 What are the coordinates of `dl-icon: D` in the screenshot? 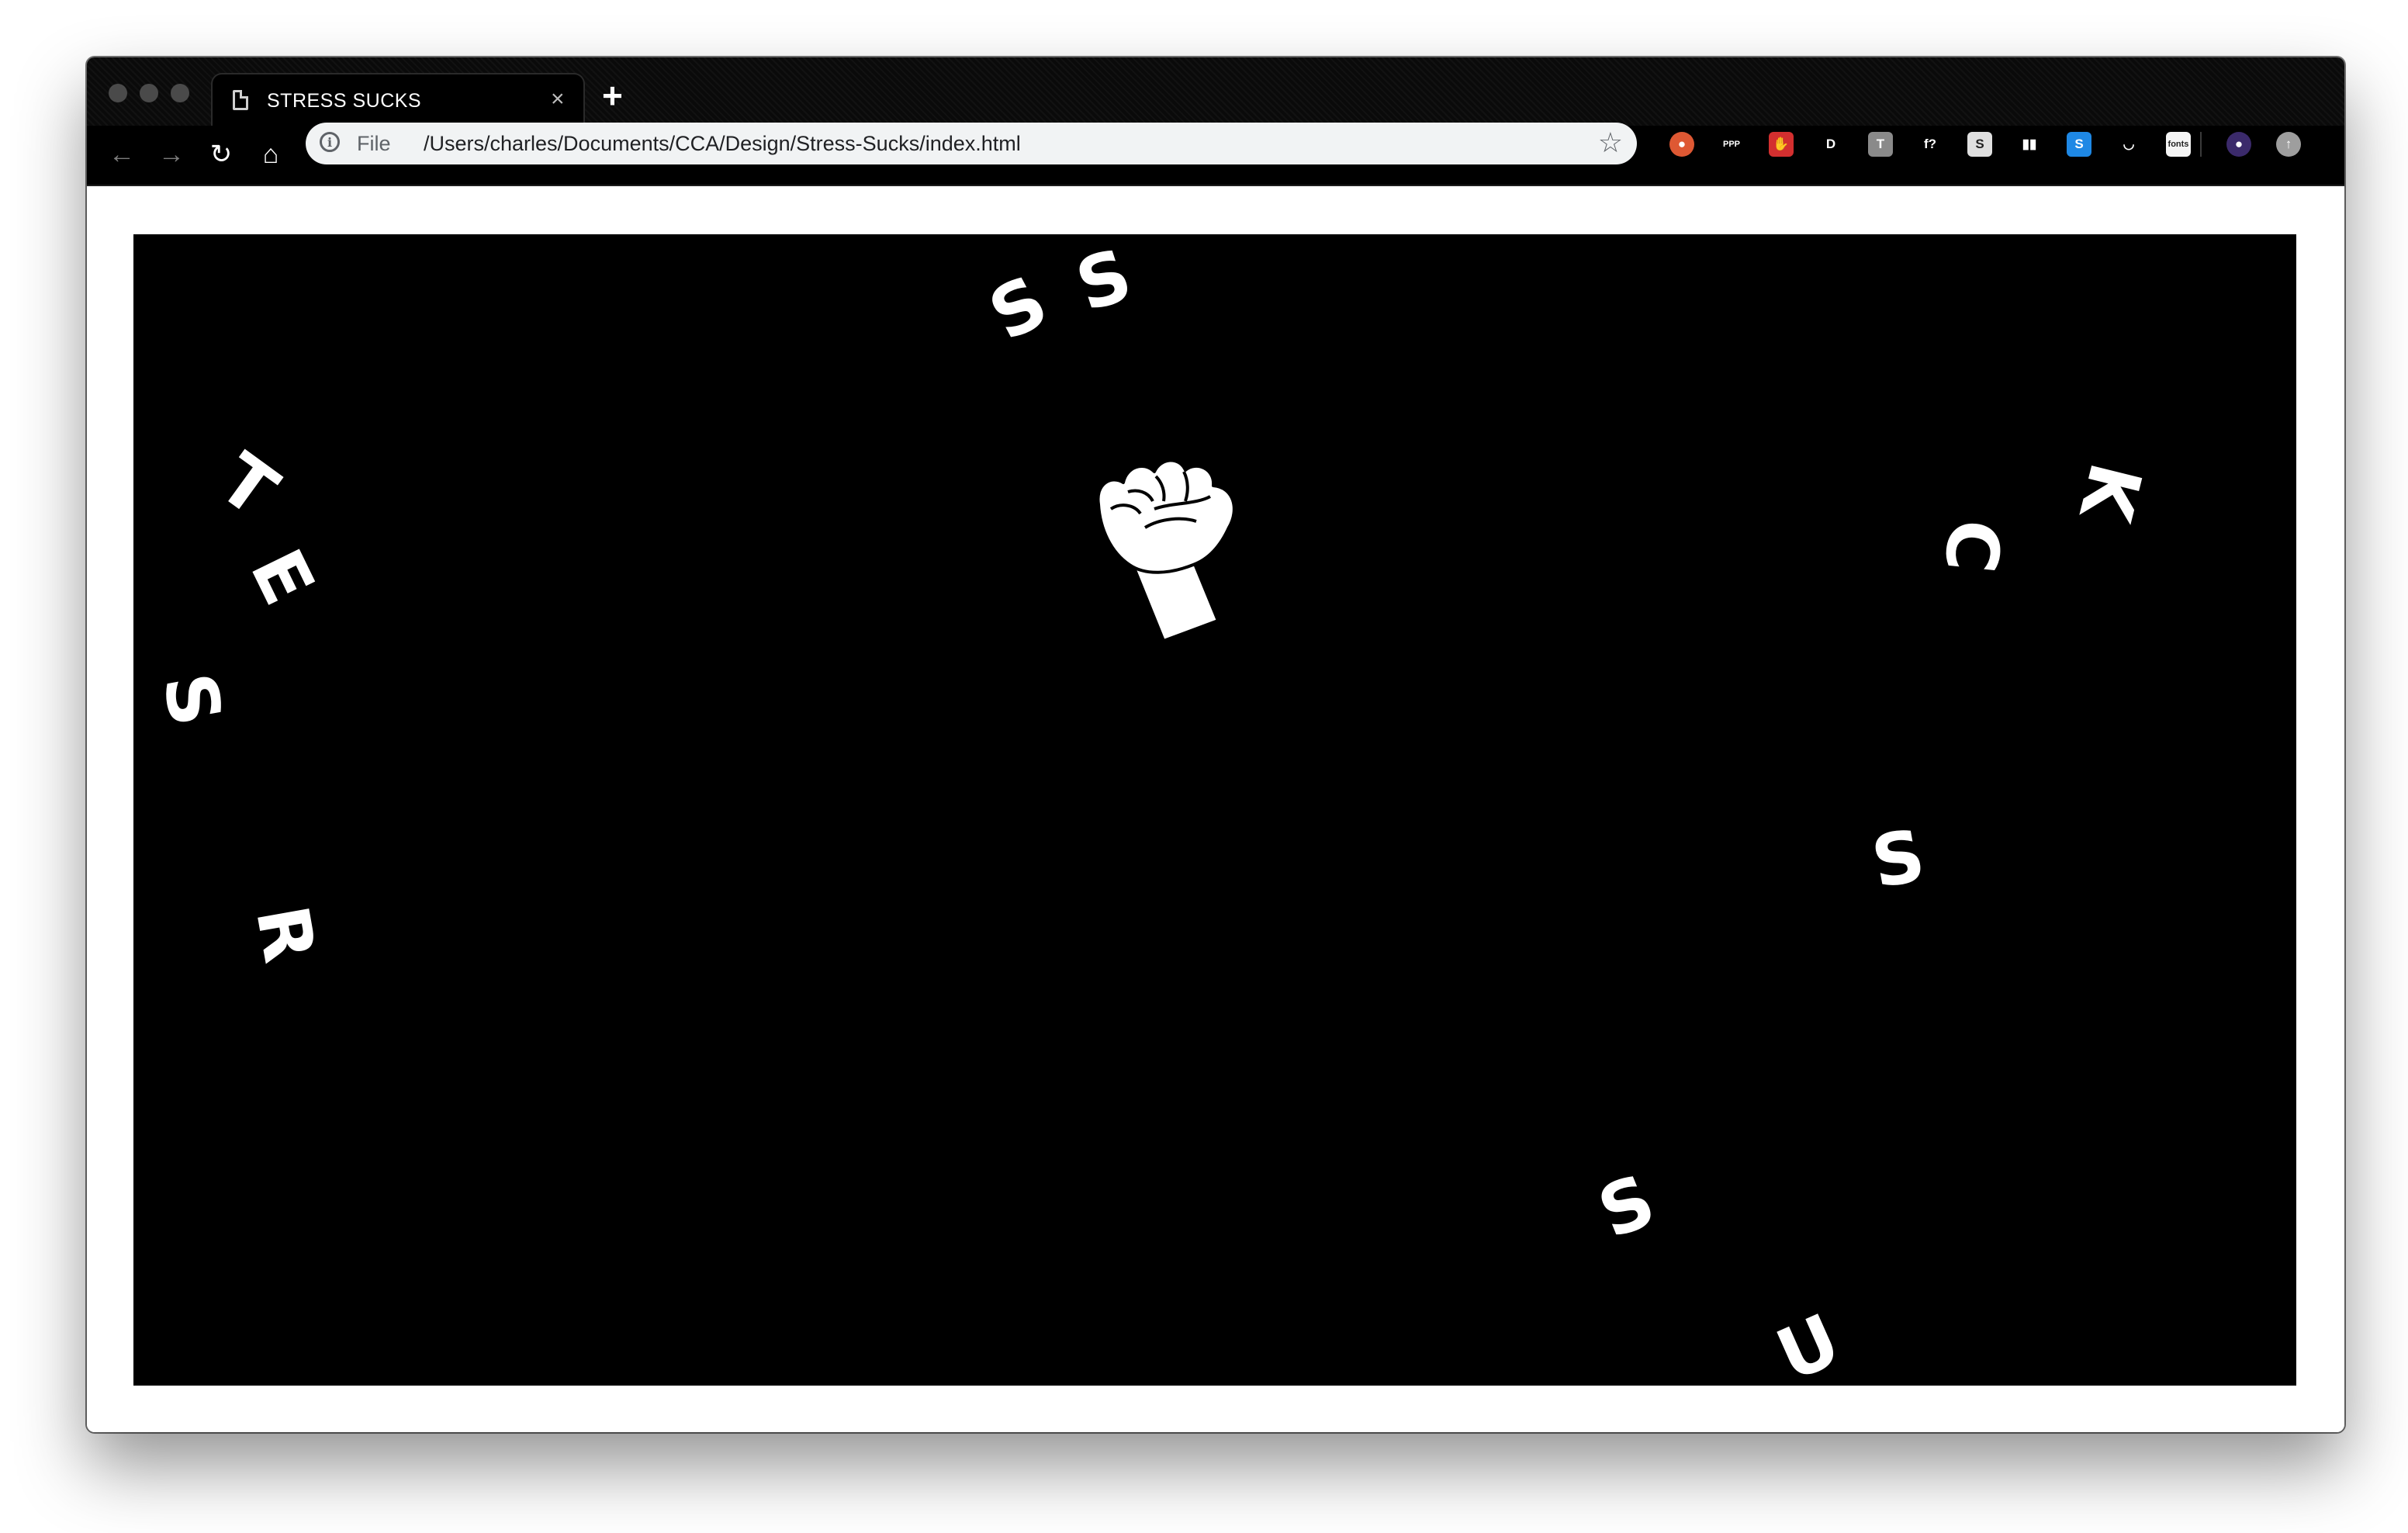 It's located at (1831, 144).